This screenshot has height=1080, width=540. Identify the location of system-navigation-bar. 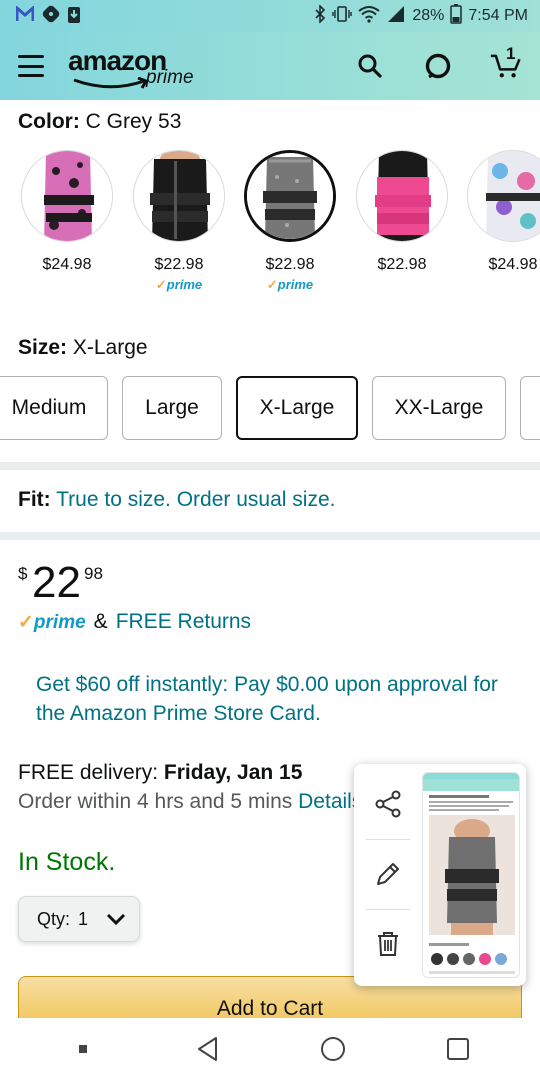
(270, 1049).